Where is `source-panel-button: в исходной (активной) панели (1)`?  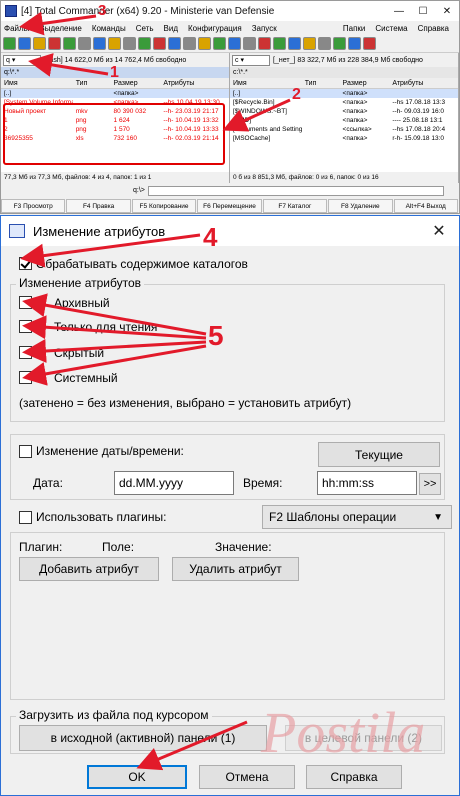
source-panel-button: в исходной (активной) панели (1) is located at coordinates (143, 738).